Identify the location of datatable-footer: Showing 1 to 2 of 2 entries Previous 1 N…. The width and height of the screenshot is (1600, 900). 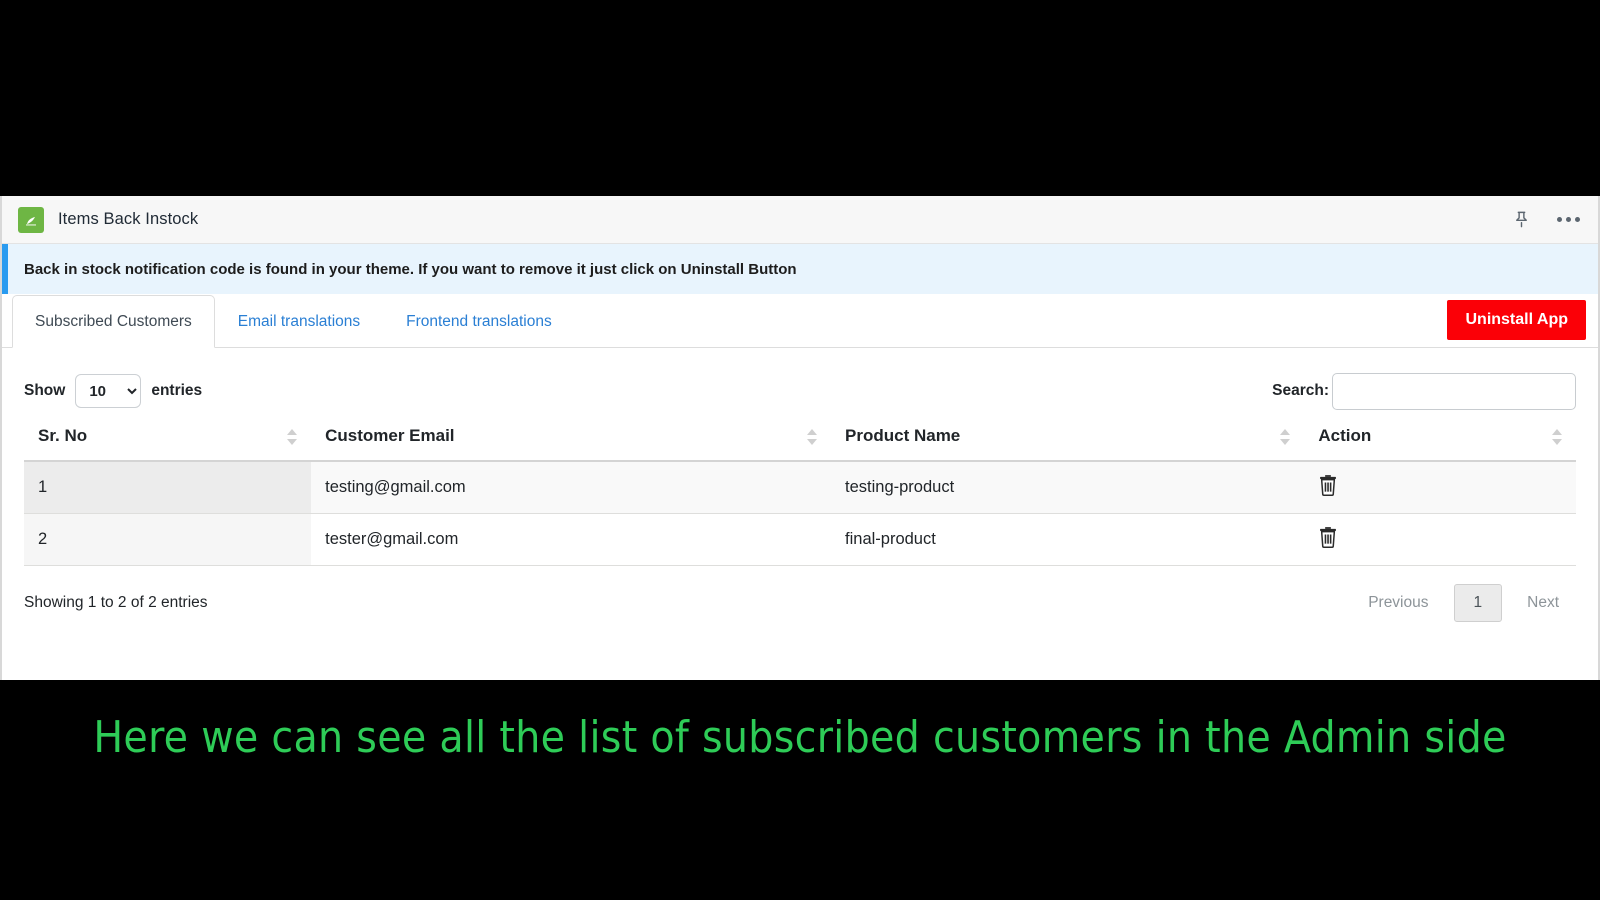
(800, 594).